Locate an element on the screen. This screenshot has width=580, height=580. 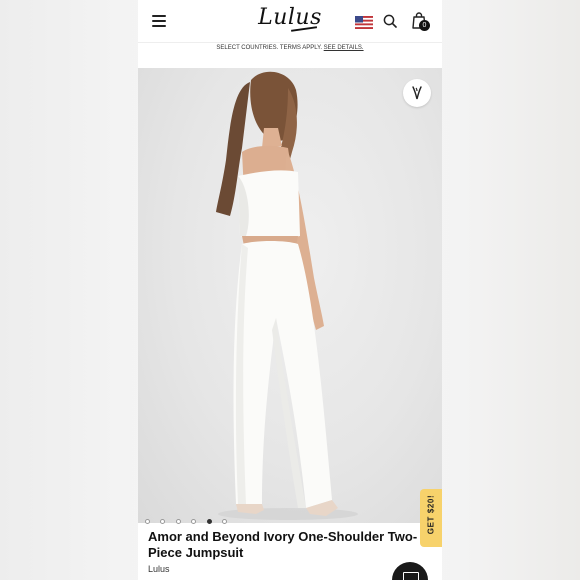
promo-text: SELECT COUNTRIES. TERMS APPLY. is located at coordinates (269, 48).